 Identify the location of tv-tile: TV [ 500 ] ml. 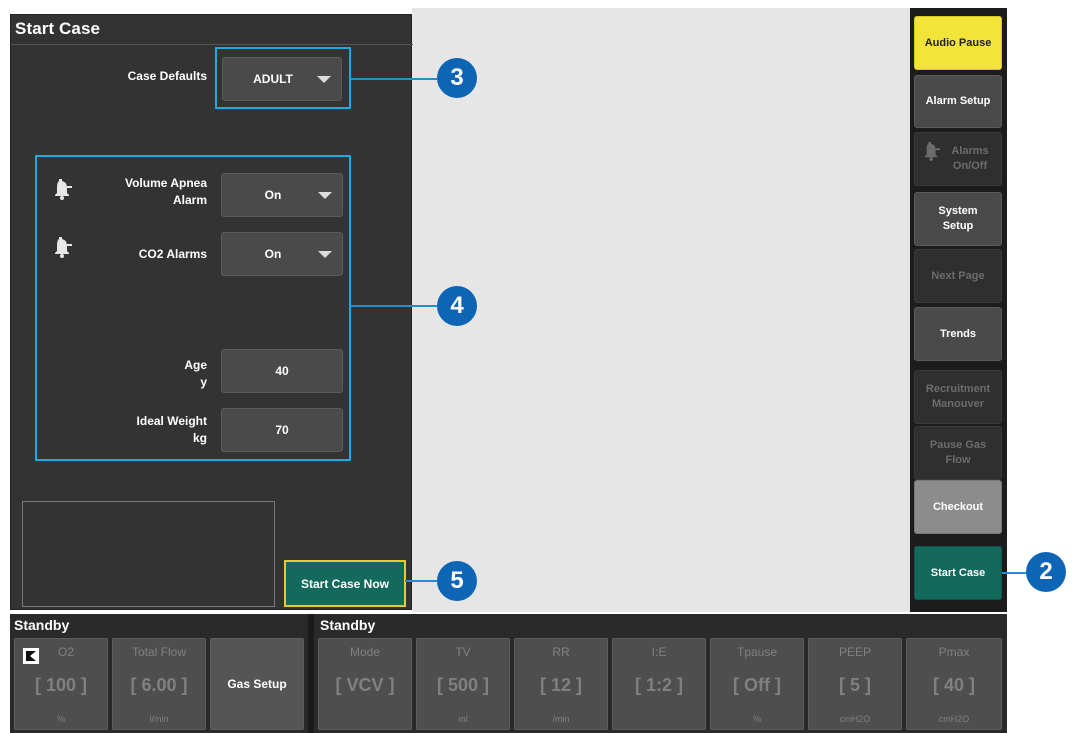
(463, 684).